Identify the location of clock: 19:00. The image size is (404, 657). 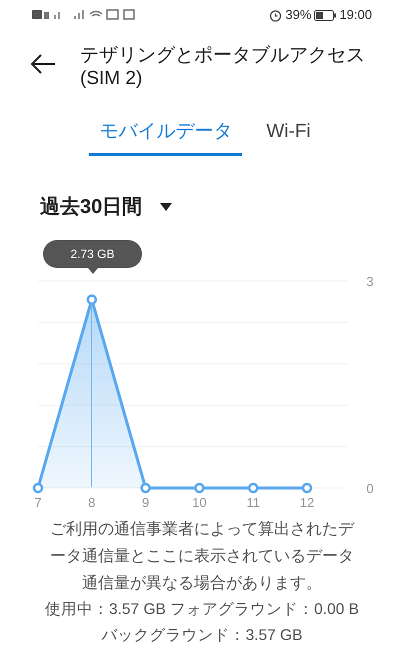
(355, 15).